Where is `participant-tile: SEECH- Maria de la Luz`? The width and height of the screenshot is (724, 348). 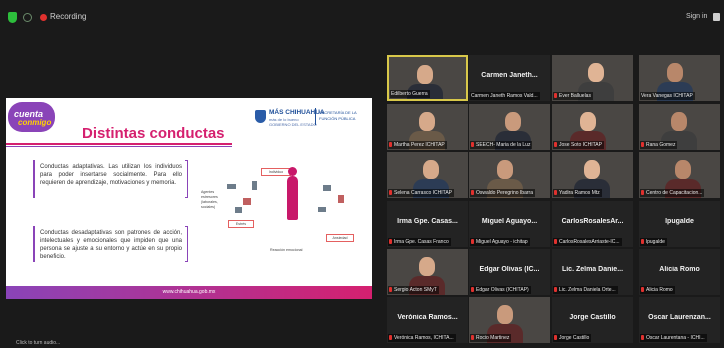
participant-tile: SEECH- Maria de la Luz is located at coordinates (509, 127).